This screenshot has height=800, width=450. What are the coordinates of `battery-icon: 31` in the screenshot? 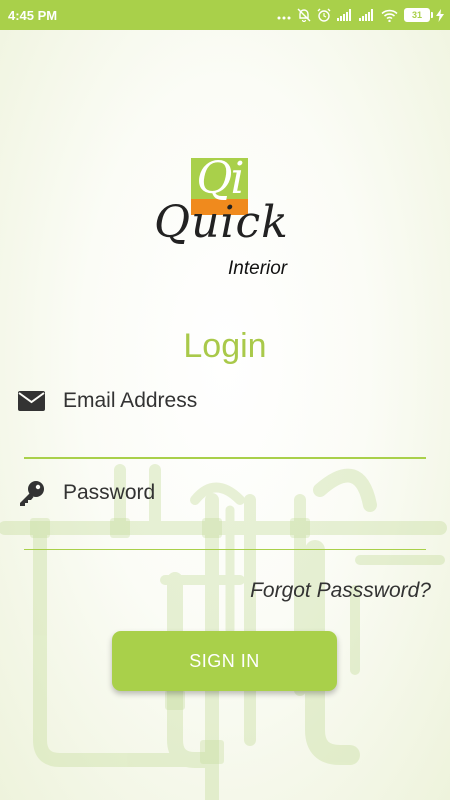 It's located at (418, 15).